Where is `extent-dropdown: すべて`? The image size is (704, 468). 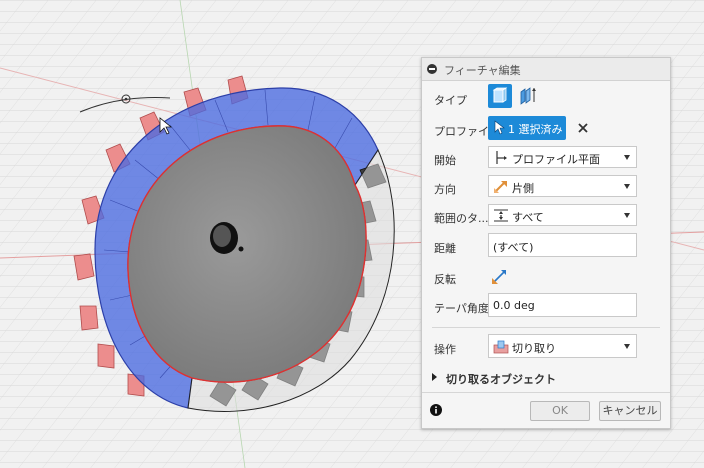
extent-dropdown: すべて is located at coordinates (562, 215).